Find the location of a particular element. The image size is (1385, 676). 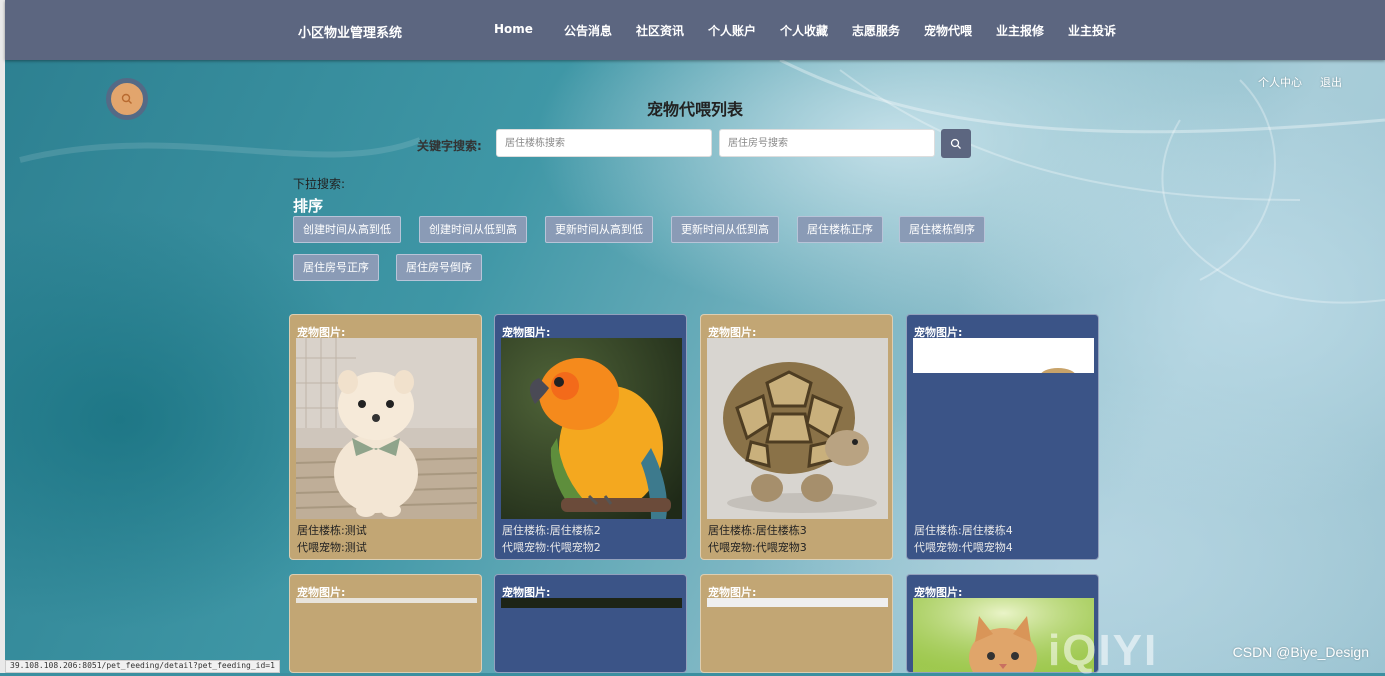

nav-item-community-news: 社区资讯 is located at coordinates (660, 30).